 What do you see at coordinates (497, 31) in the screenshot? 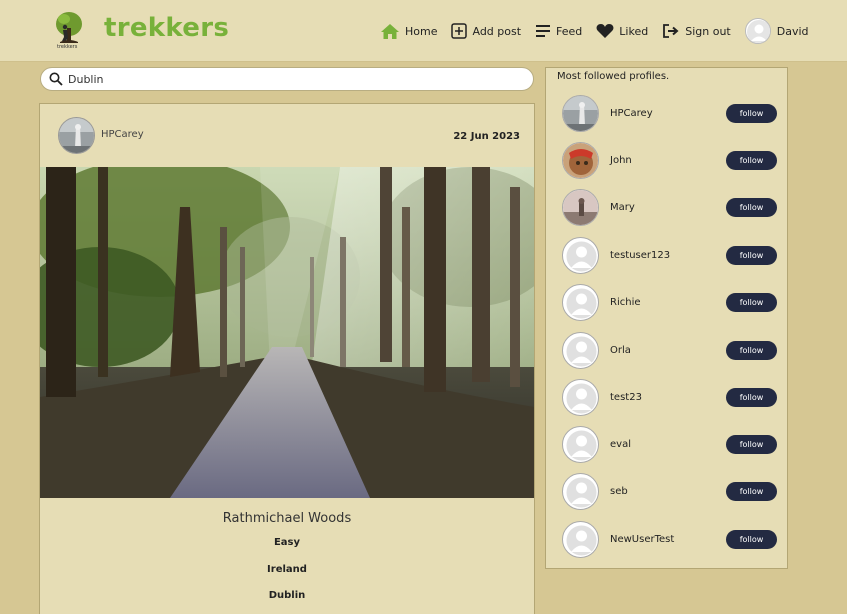
I see `nav-add-post-label: Add post` at bounding box center [497, 31].